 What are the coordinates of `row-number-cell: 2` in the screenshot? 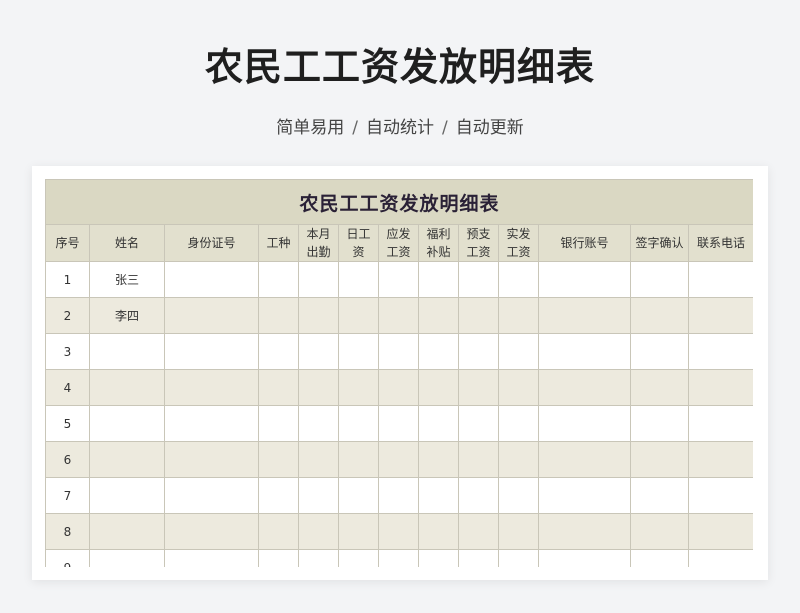 It's located at (67, 315).